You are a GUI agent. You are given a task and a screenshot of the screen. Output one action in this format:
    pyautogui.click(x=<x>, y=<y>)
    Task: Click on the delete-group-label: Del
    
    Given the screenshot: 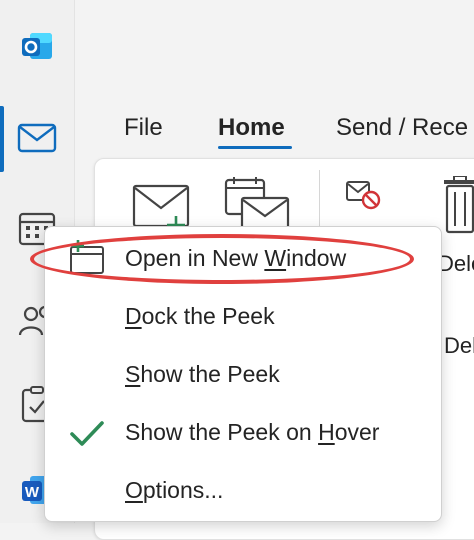 What is the action you would take?
    pyautogui.click(x=459, y=345)
    